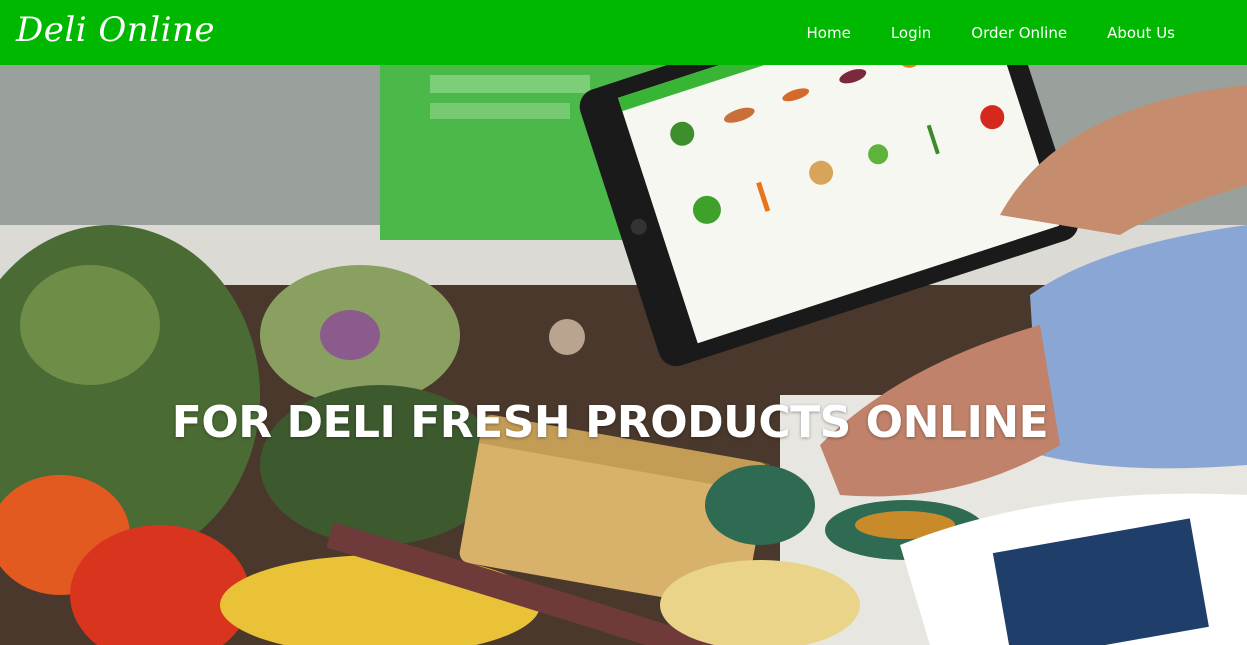 The height and width of the screenshot is (645, 1247). I want to click on nav-menu: Home Login Order Online About Us, so click(991, 32).